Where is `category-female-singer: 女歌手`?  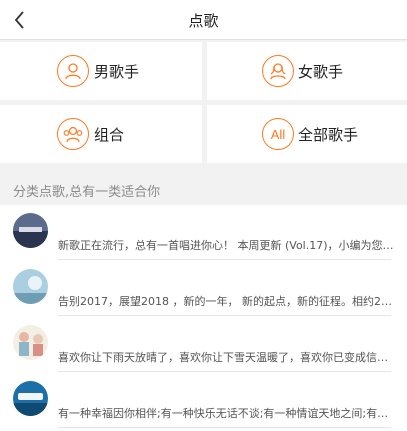
category-female-singer: 女歌手 is located at coordinates (307, 71).